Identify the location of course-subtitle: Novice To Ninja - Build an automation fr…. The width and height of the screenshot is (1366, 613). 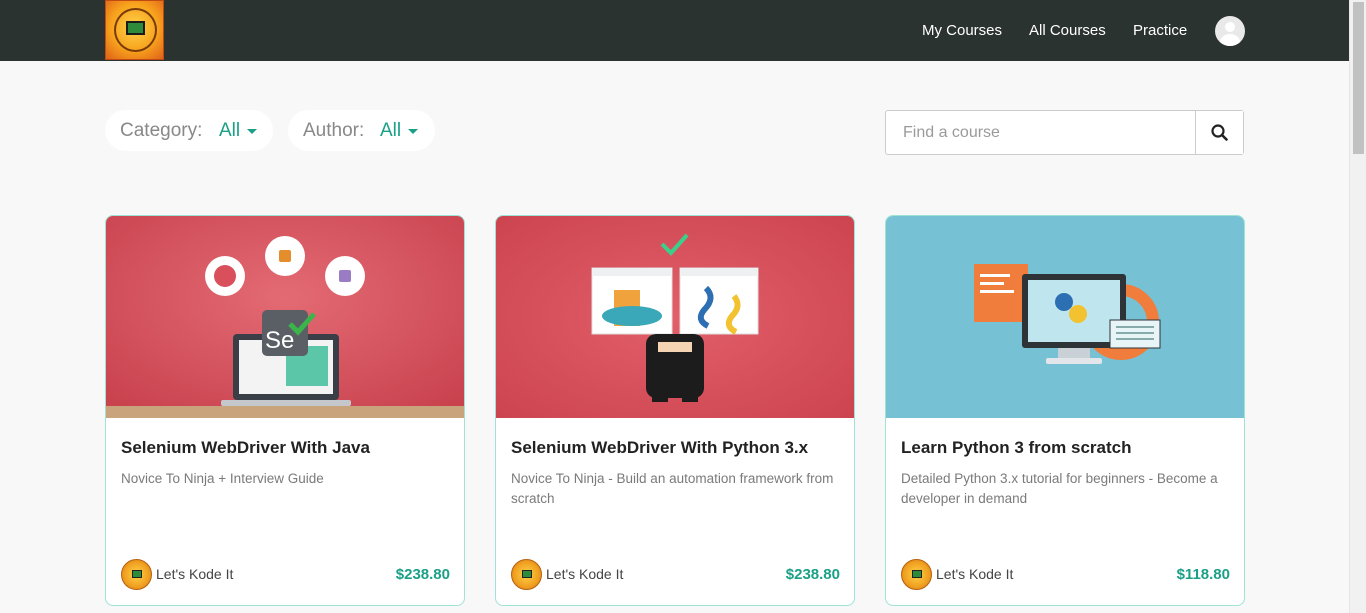
(672, 488).